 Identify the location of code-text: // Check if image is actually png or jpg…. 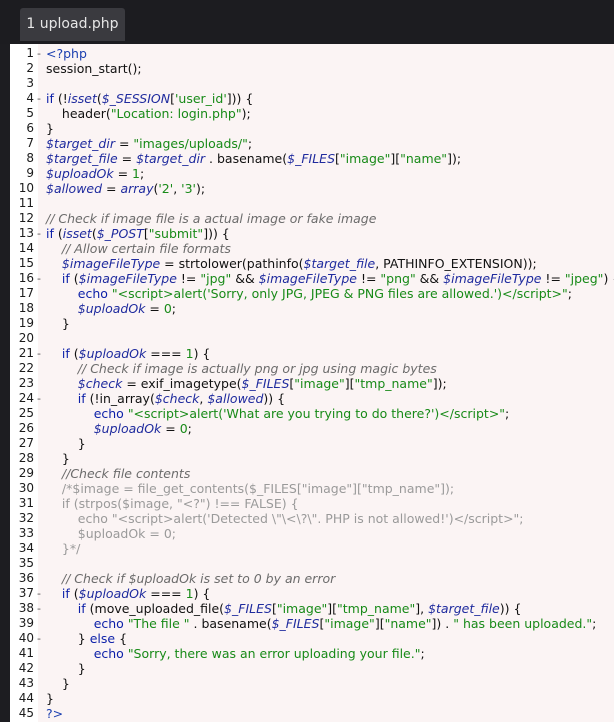
(257, 368).